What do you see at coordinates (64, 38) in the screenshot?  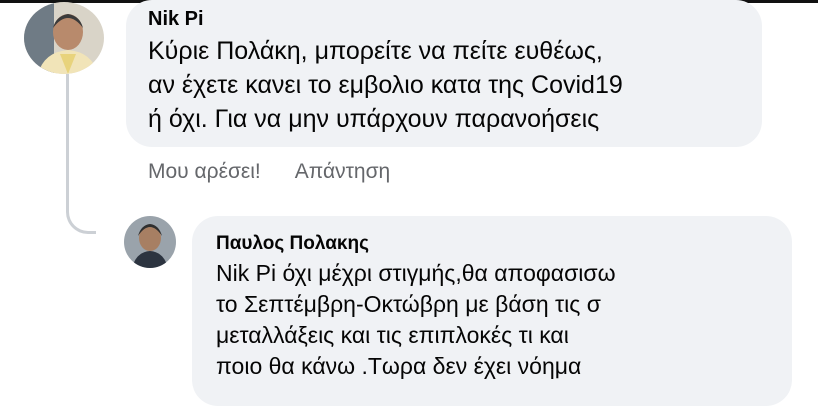 I see `commenter-avatar-icon` at bounding box center [64, 38].